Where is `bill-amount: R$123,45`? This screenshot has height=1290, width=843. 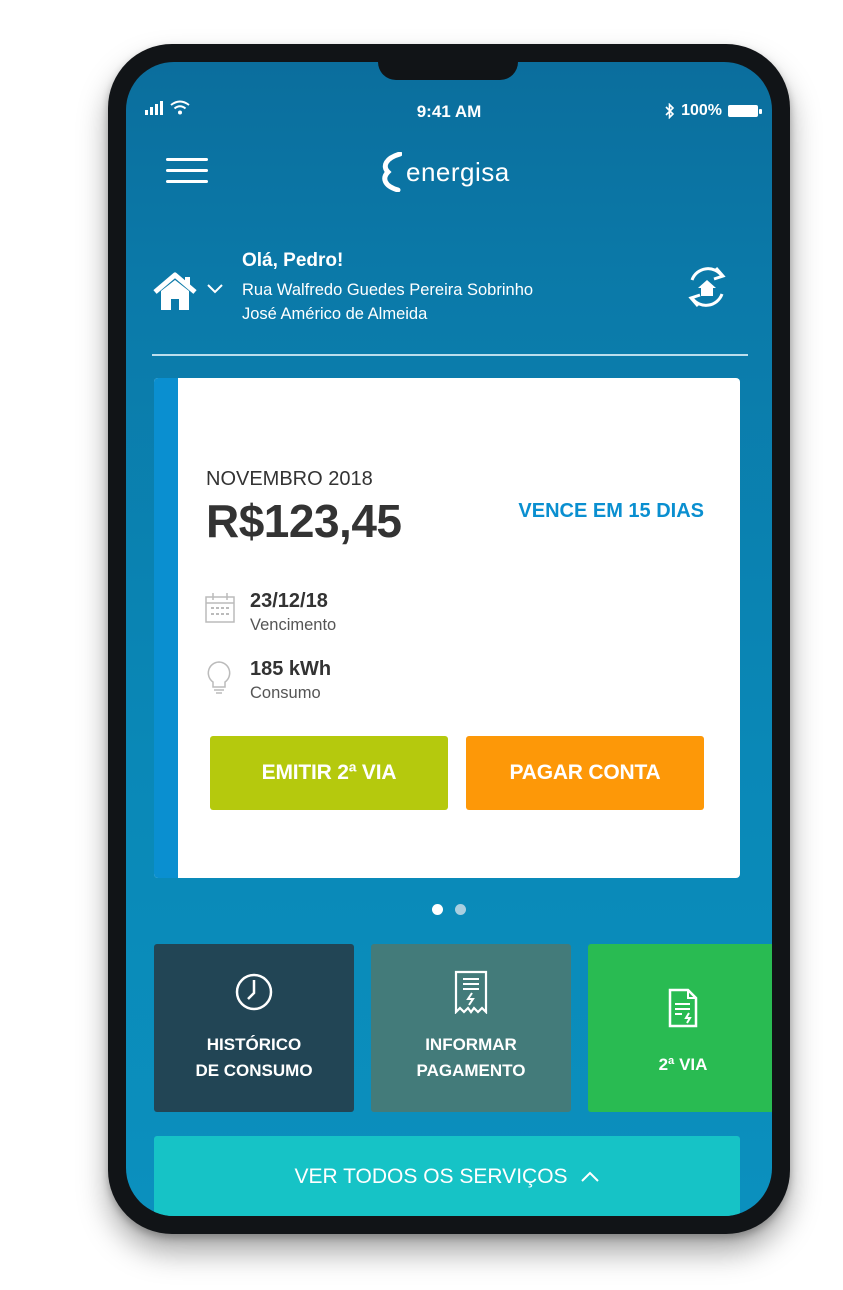 bill-amount: R$123,45 is located at coordinates (304, 521).